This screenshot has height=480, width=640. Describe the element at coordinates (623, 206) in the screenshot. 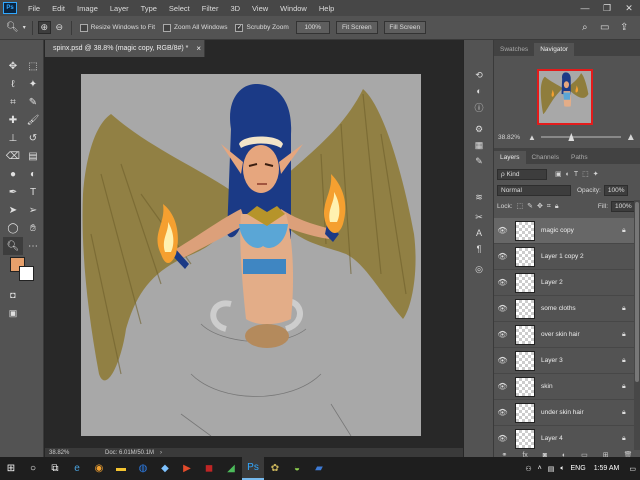

I see `fill-field: 100%` at that location.